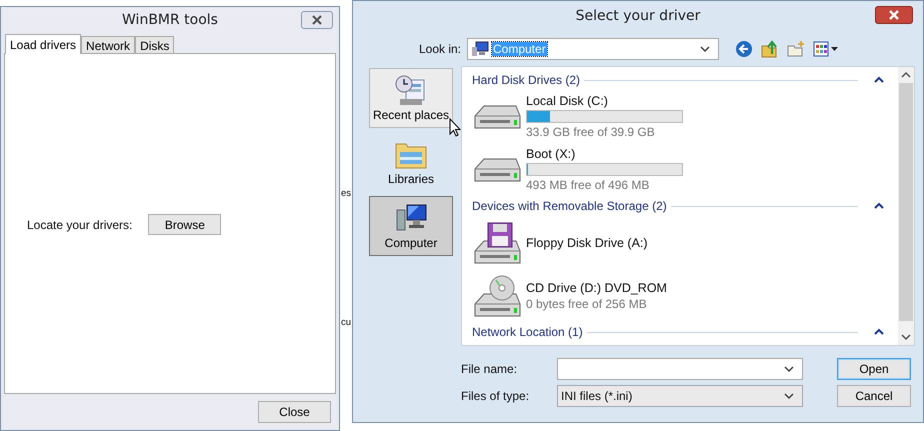  Describe the element at coordinates (906, 75) in the screenshot. I see `scroll-up-icon` at that location.